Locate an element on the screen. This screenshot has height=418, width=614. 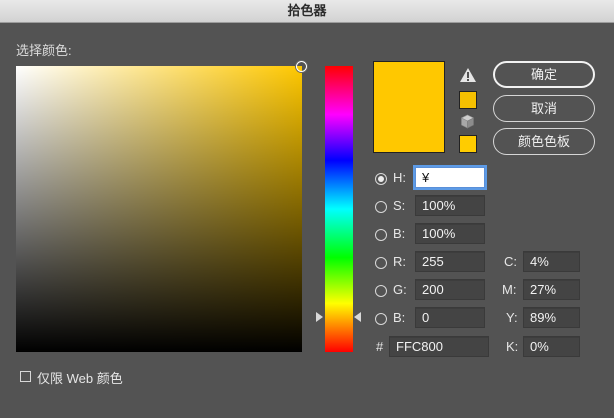
green-input: 200 is located at coordinates (450, 289).